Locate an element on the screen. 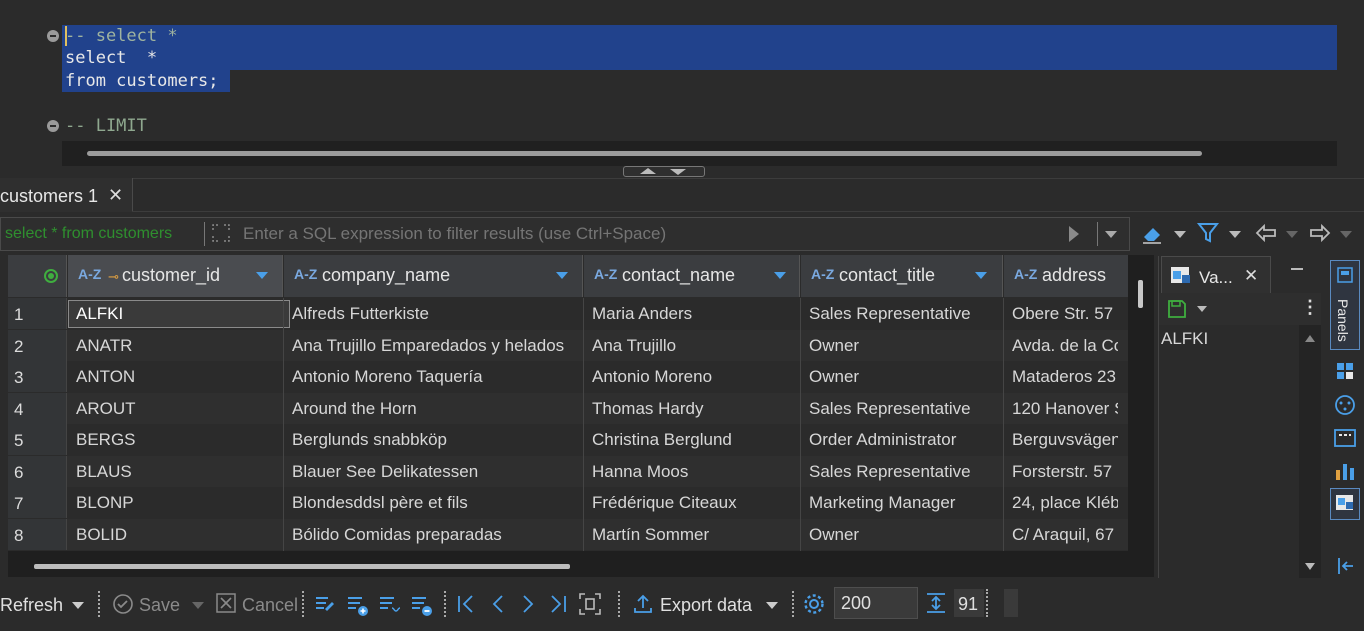  cell-address: Mataderos 23 is located at coordinates (1065, 377).